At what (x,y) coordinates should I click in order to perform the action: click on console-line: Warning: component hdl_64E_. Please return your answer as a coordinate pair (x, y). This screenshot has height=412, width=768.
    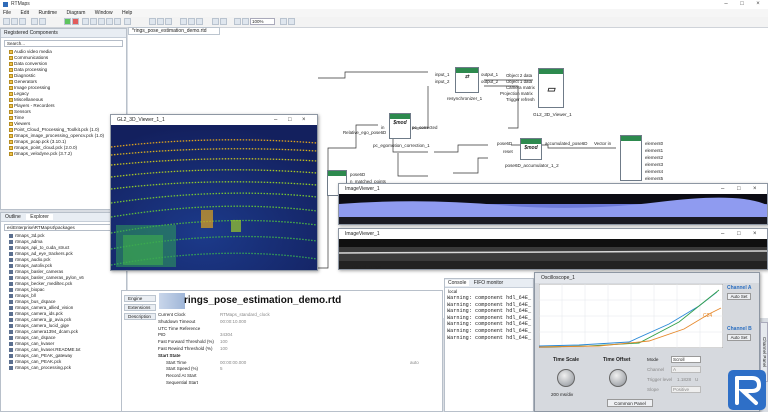
    Looking at the image, I should click on (489, 337).